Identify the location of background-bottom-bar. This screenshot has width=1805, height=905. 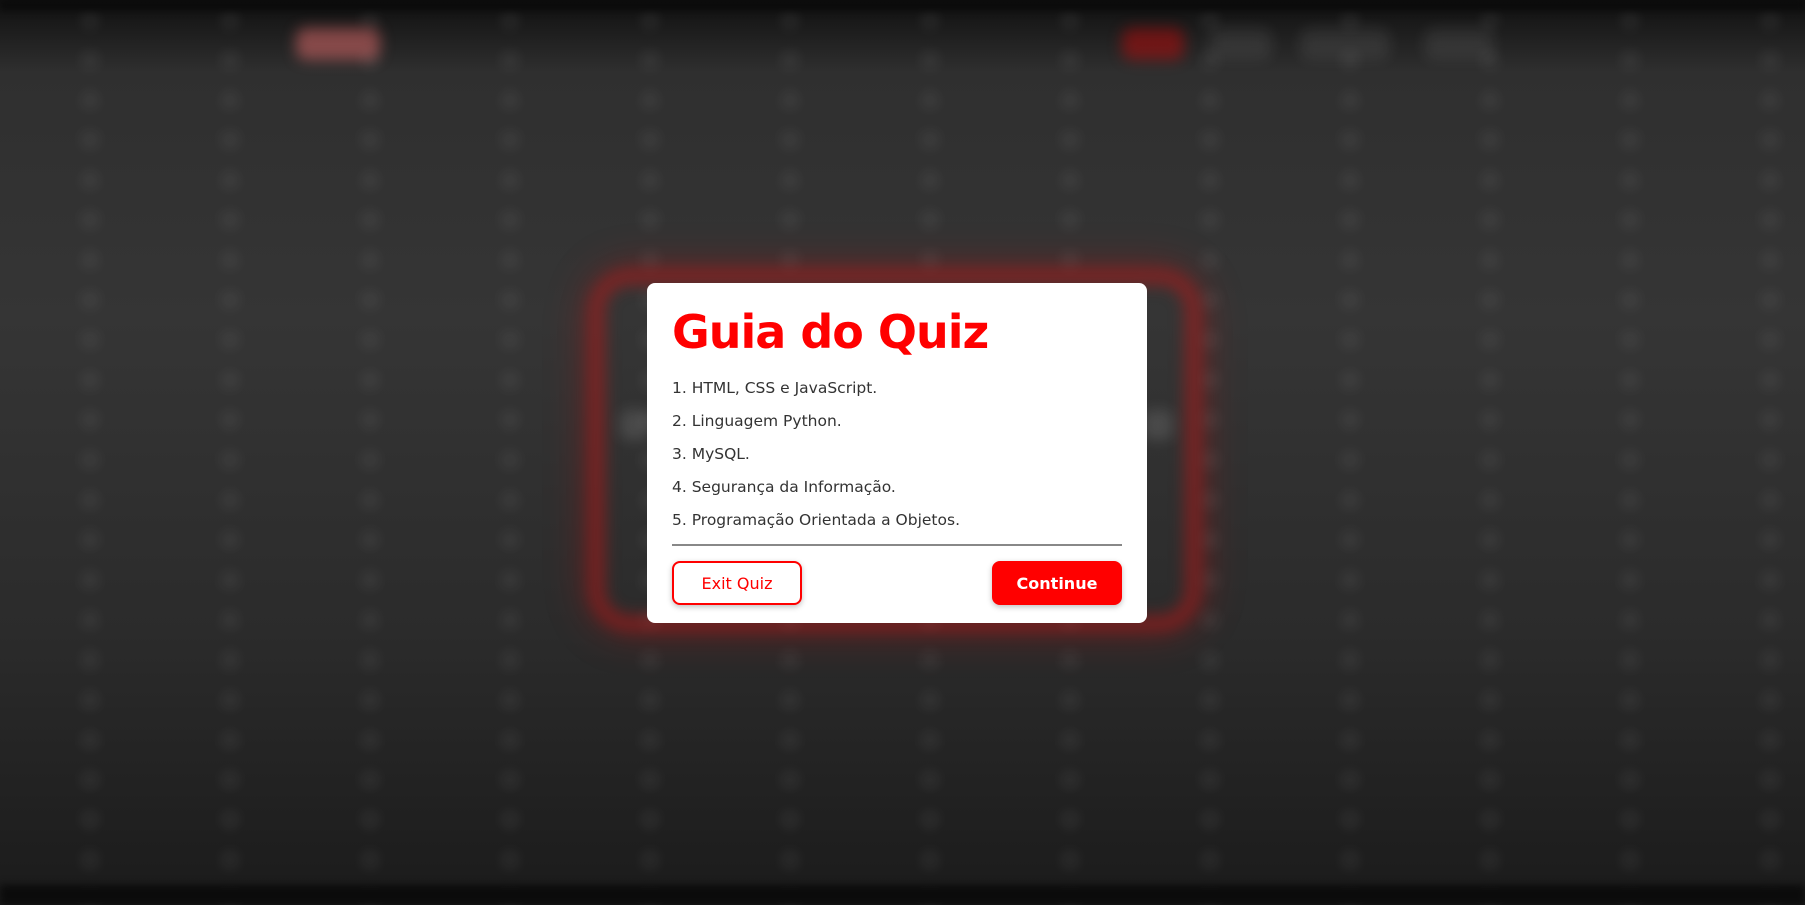
(902, 895).